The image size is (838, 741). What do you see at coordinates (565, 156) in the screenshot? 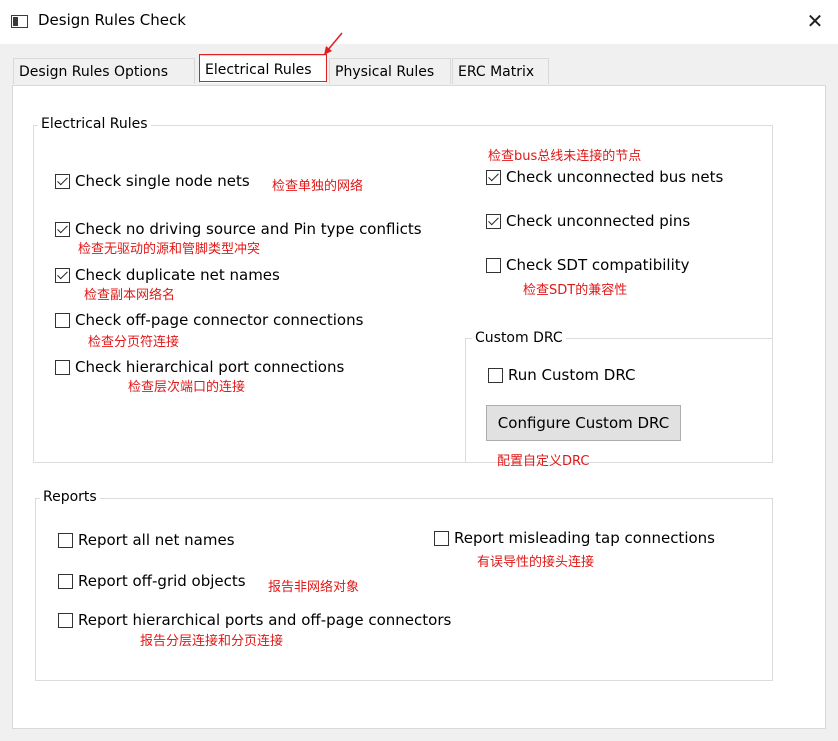
I see `annotation-bus-nets: 检查bus总线未连接的节点` at bounding box center [565, 156].